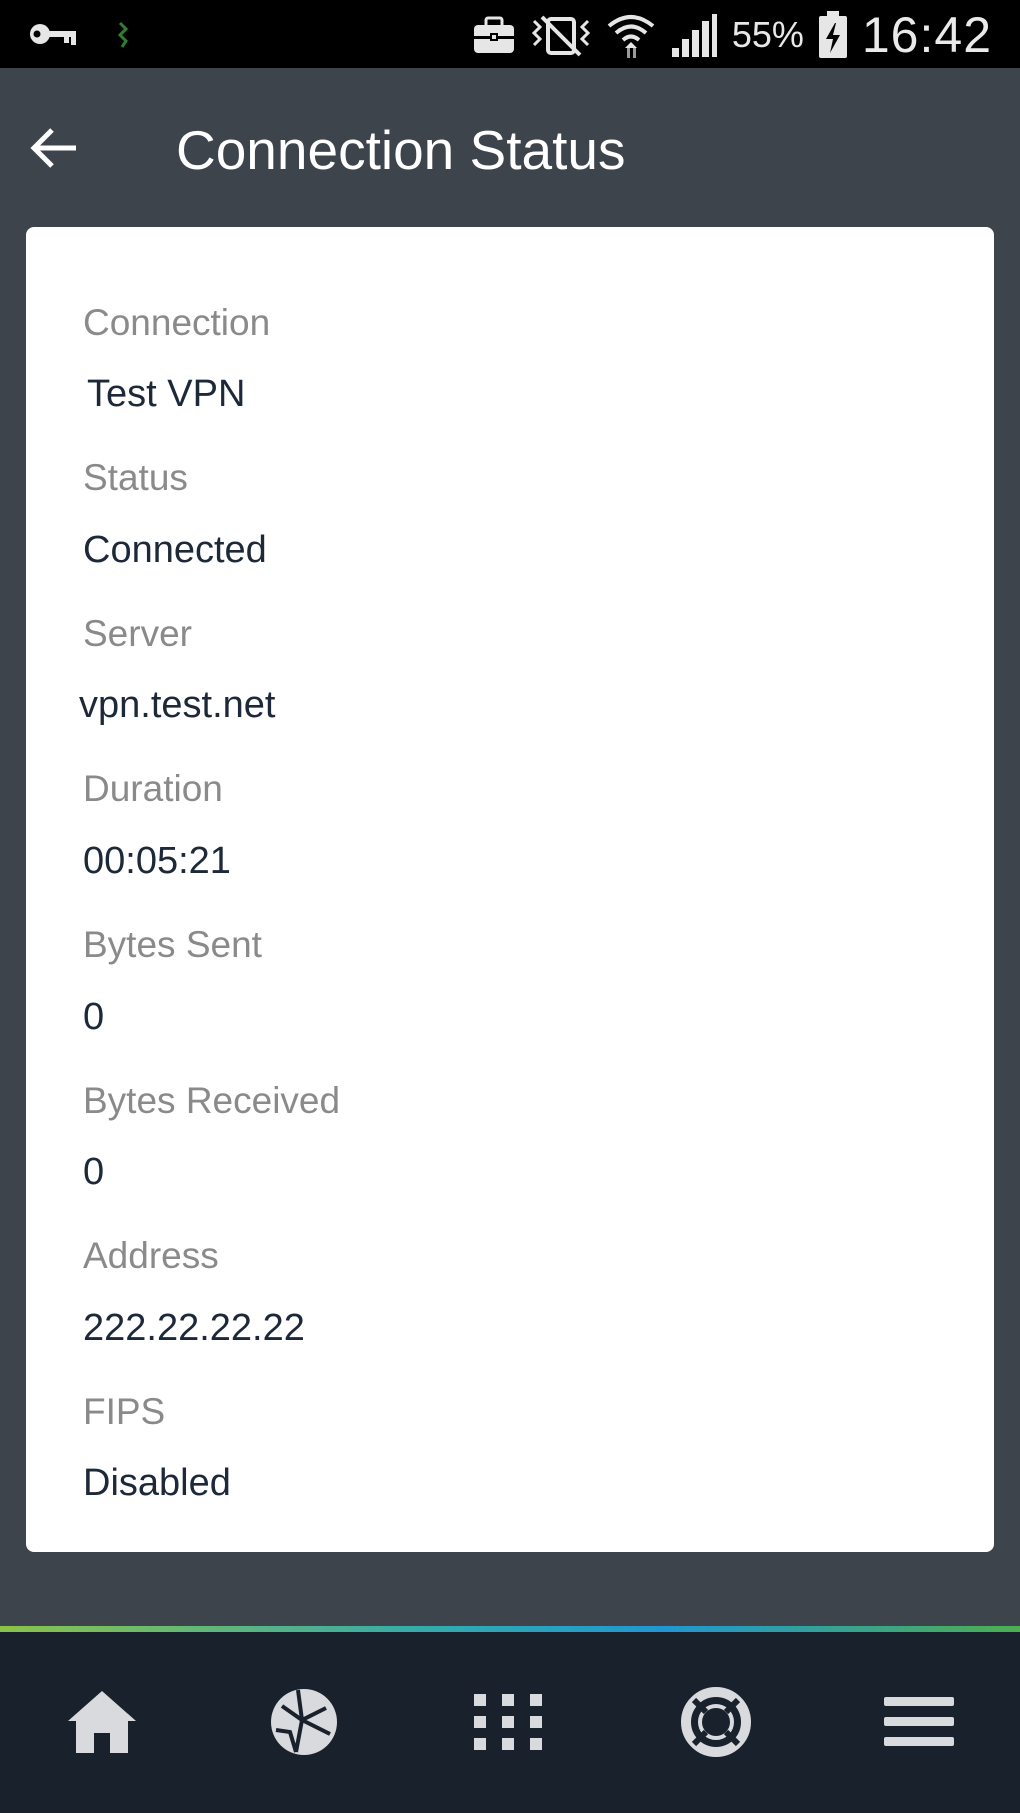 This screenshot has width=1020, height=1813. I want to click on address-label: Address, so click(151, 1255).